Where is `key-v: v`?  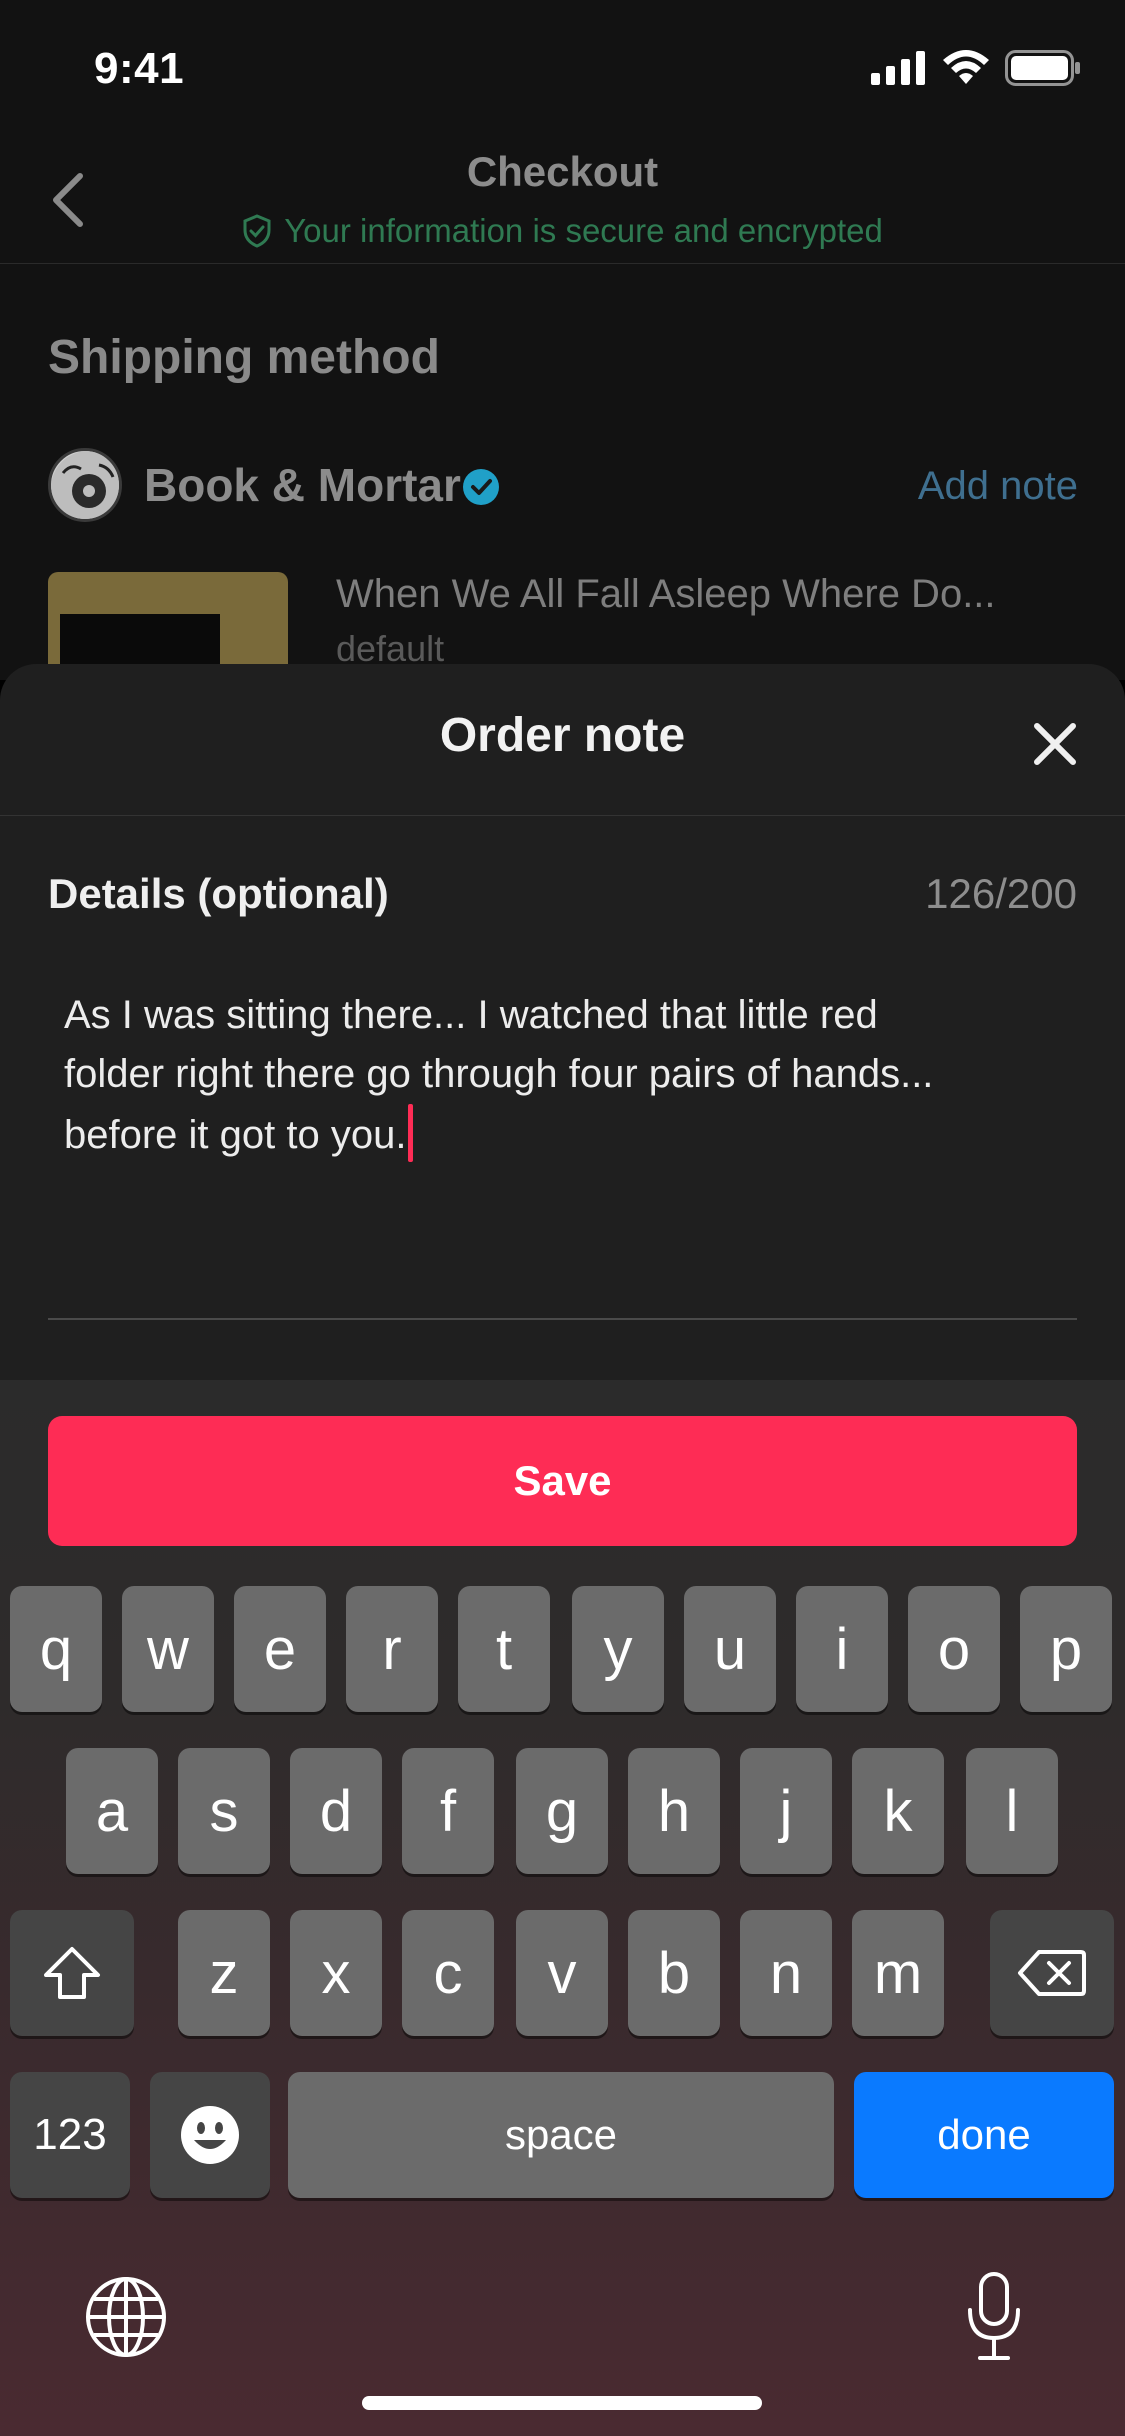
key-v: v is located at coordinates (562, 1973).